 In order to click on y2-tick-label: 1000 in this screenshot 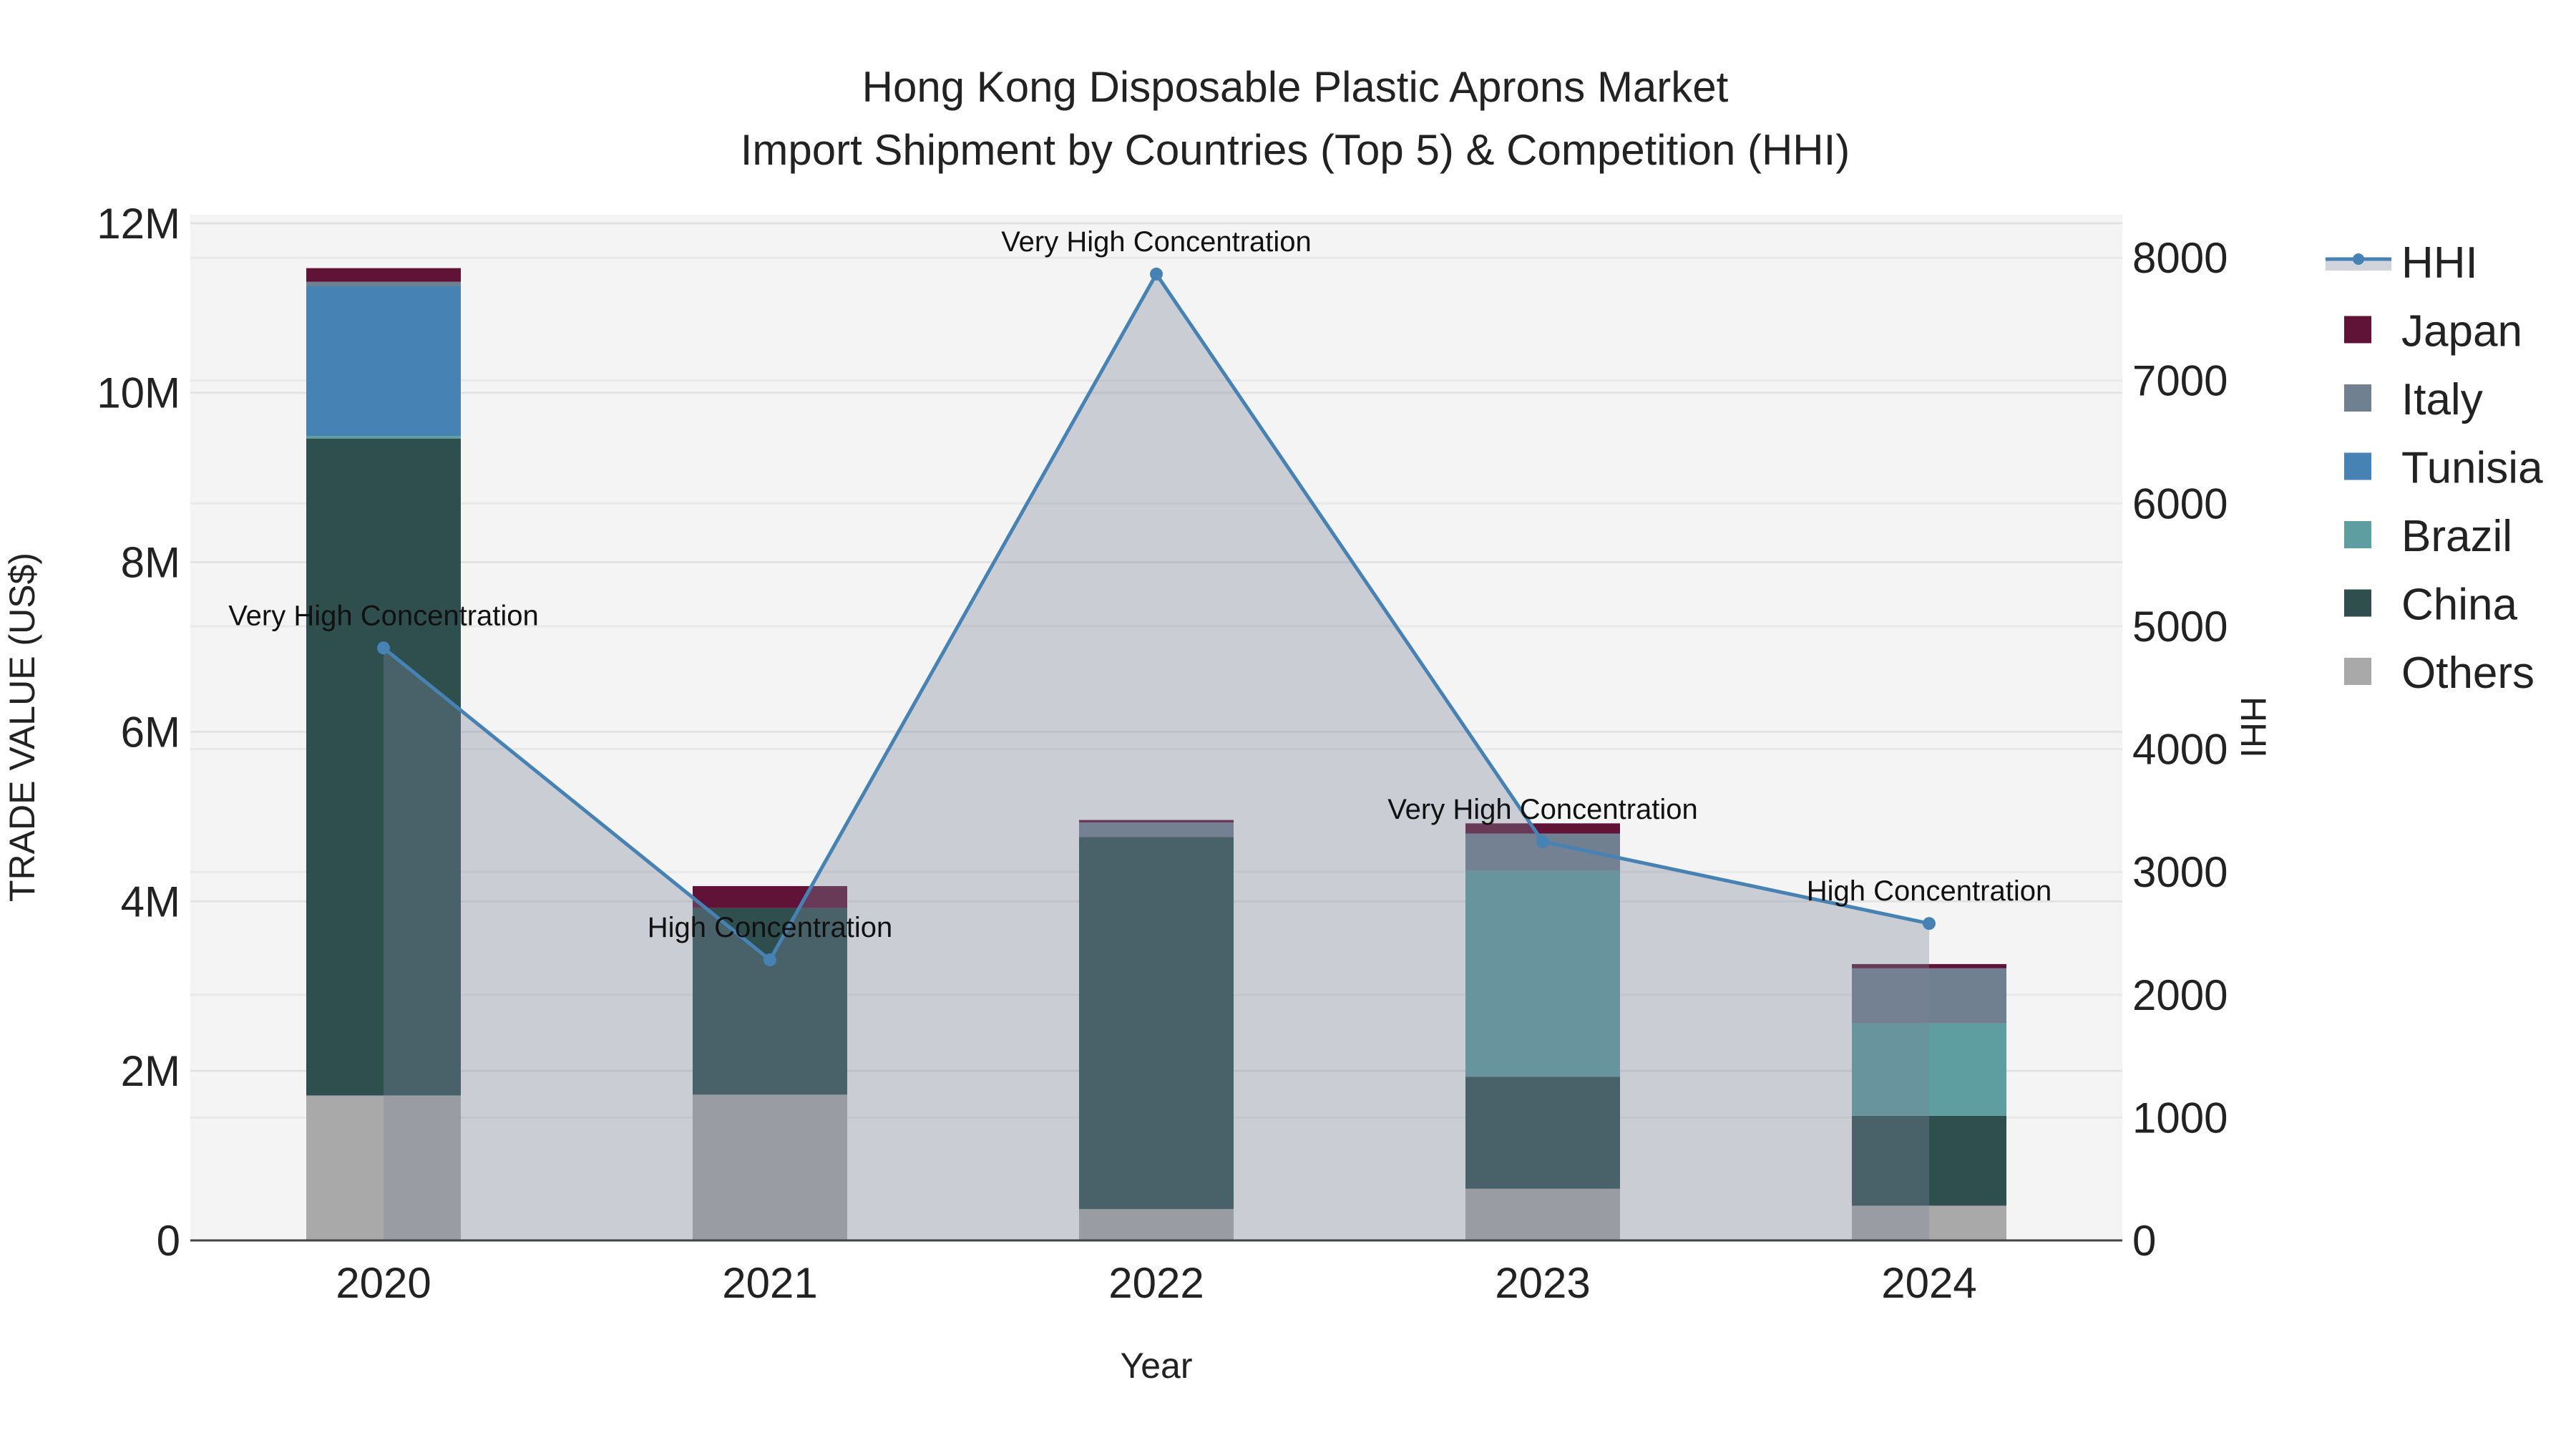, I will do `click(2180, 1118)`.